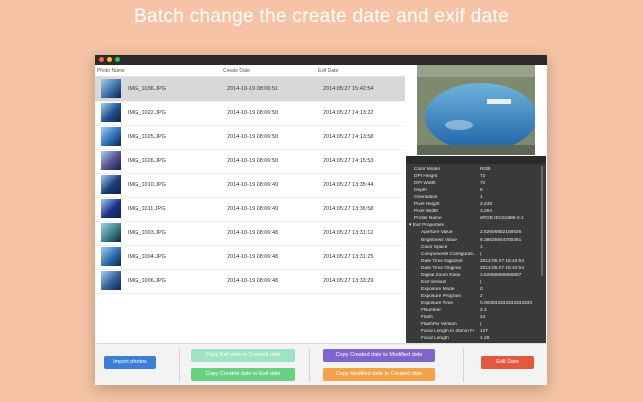 This screenshot has width=643, height=402. Describe the element at coordinates (473, 339) in the screenshot. I see `metadata-row: Focal Length 4.28` at that location.